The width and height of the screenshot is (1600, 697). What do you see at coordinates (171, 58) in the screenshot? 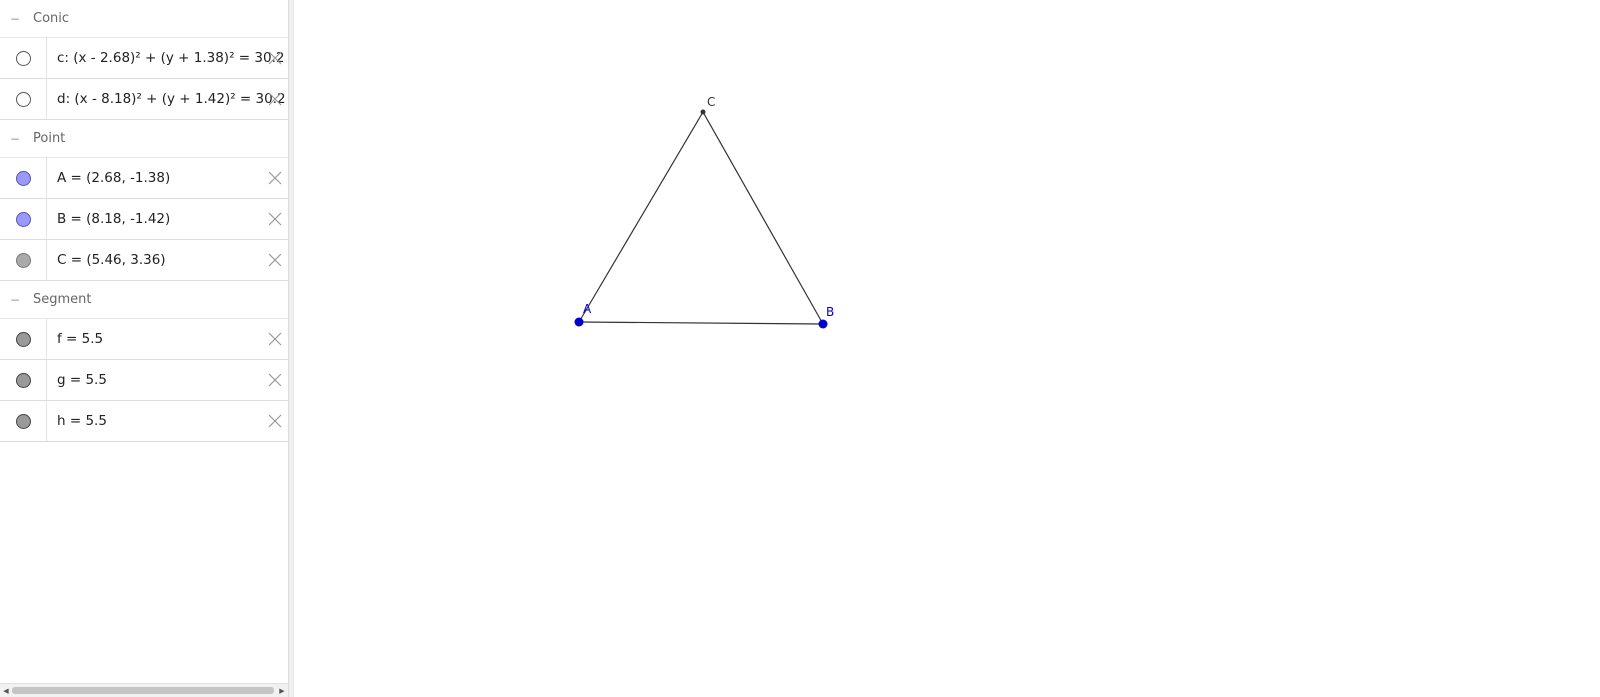
I see `algebra-expression: c: (x - 2.68)² + (y + 1.38)² = 30.25` at bounding box center [171, 58].